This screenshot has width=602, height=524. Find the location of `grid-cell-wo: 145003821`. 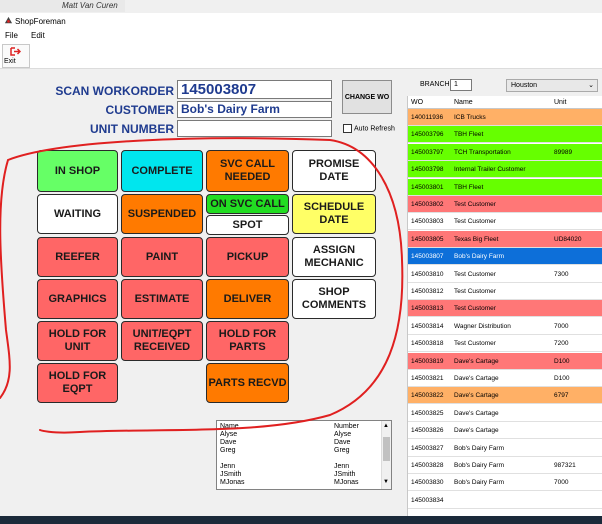

grid-cell-wo: 145003821 is located at coordinates (427, 378).